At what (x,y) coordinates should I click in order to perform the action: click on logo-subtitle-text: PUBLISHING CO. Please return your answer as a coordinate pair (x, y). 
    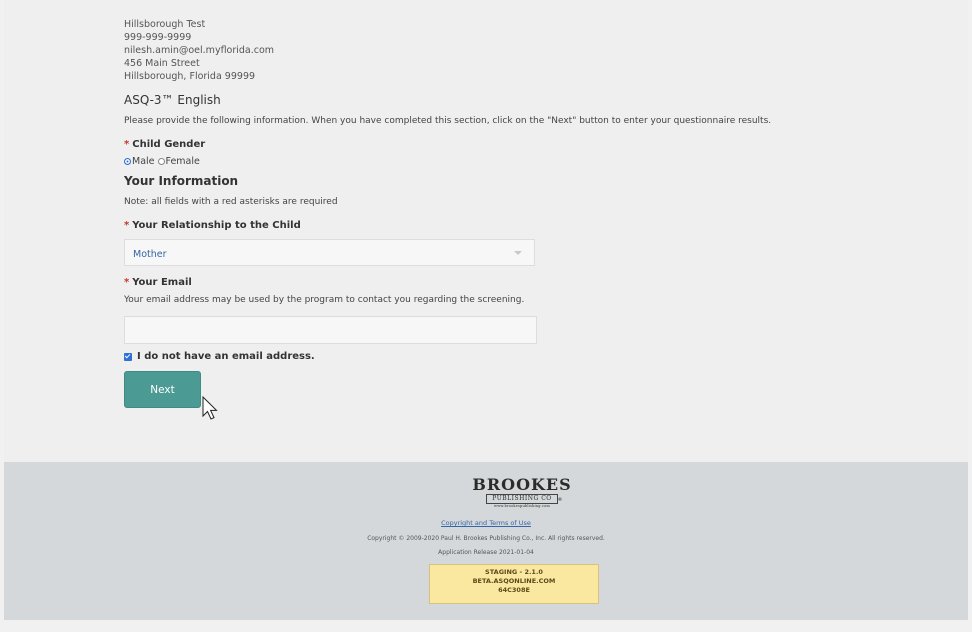
    Looking at the image, I should click on (522, 498).